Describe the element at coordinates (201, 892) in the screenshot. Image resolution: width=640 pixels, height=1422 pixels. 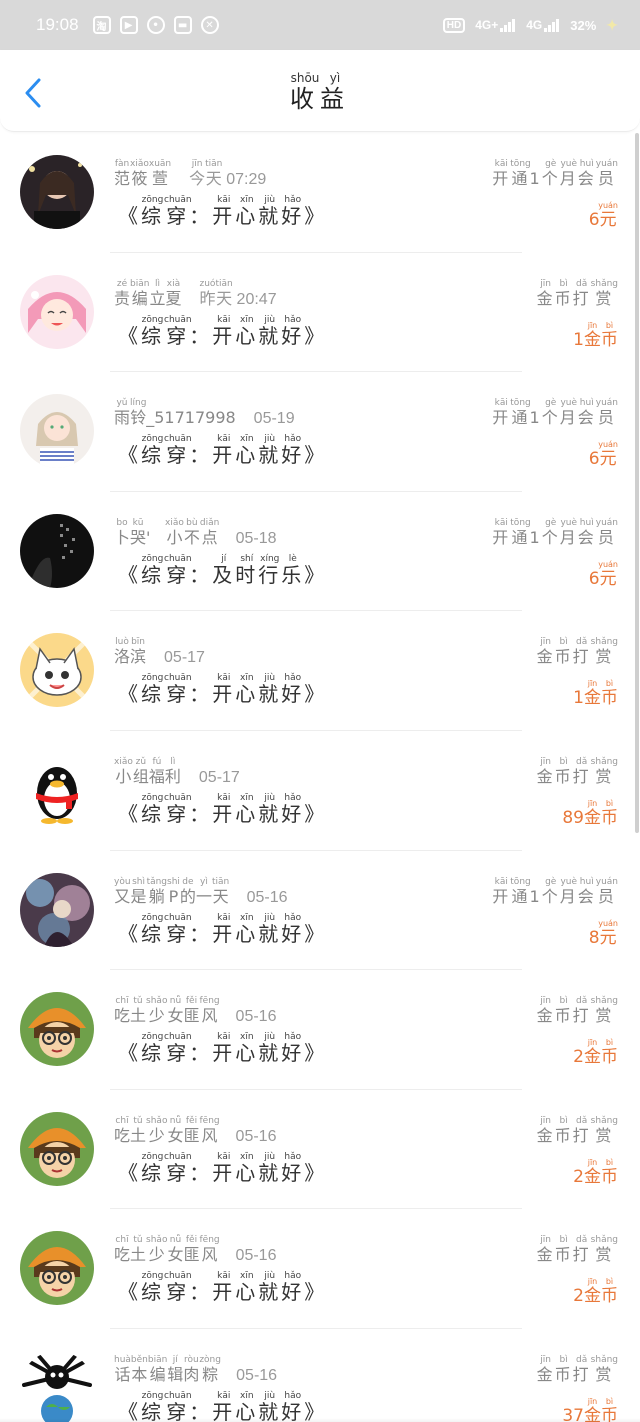
I see `user-name: 又yòu是shì躺tǎngPshi的de一yì天tiān 05-16` at that location.